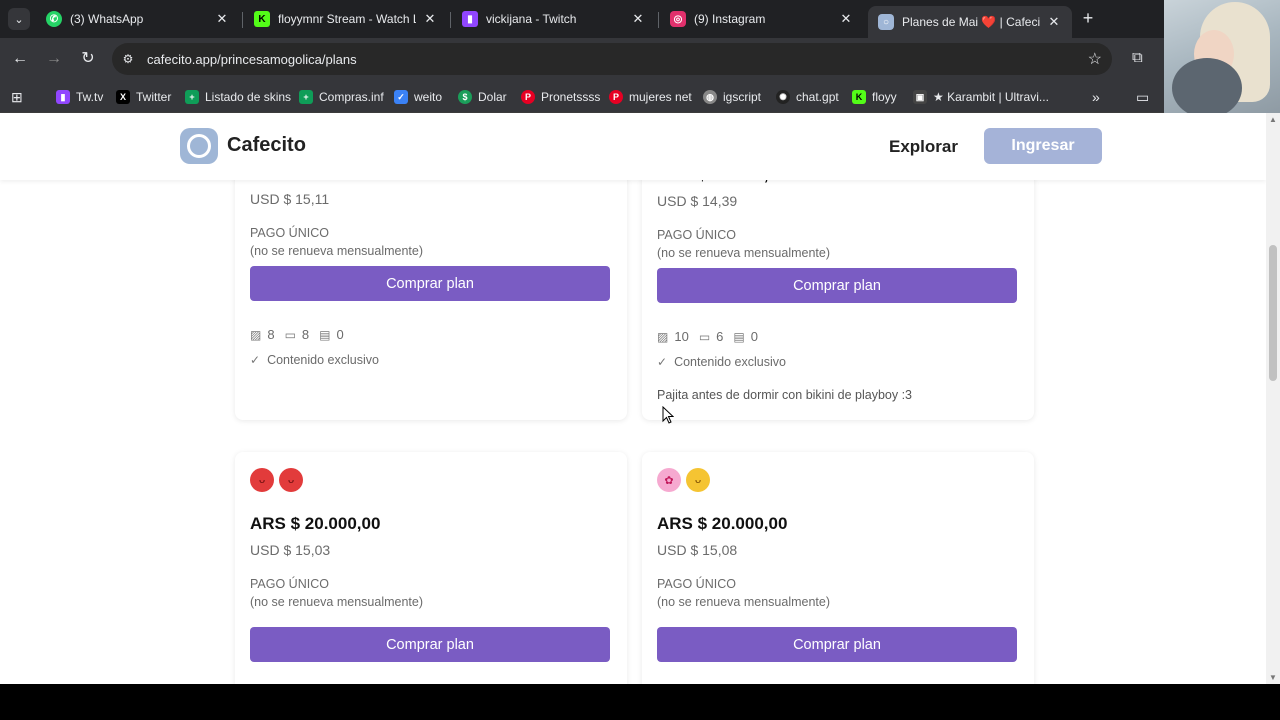 The height and width of the screenshot is (720, 1280). I want to click on bookmark-label: Compras.inf, so click(351, 97).